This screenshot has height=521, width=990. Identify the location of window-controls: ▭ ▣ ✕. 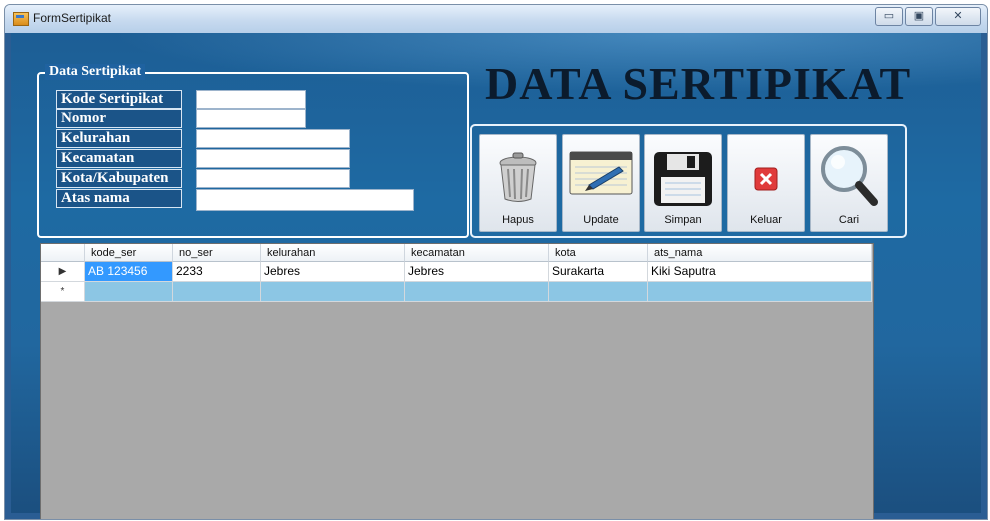
(928, 16).